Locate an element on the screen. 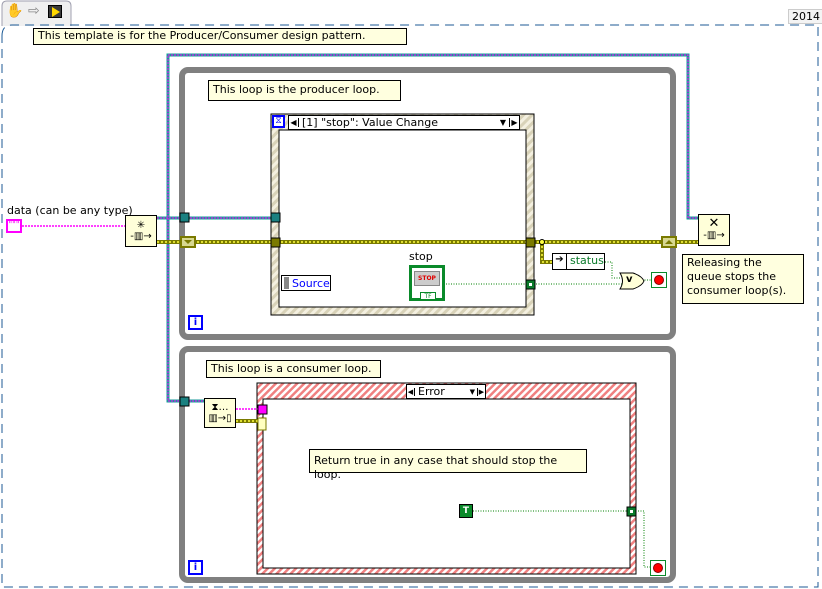 Image resolution: width=822 pixels, height=589 pixels. timeout-hourglass-icon: ⧖ is located at coordinates (278, 121).